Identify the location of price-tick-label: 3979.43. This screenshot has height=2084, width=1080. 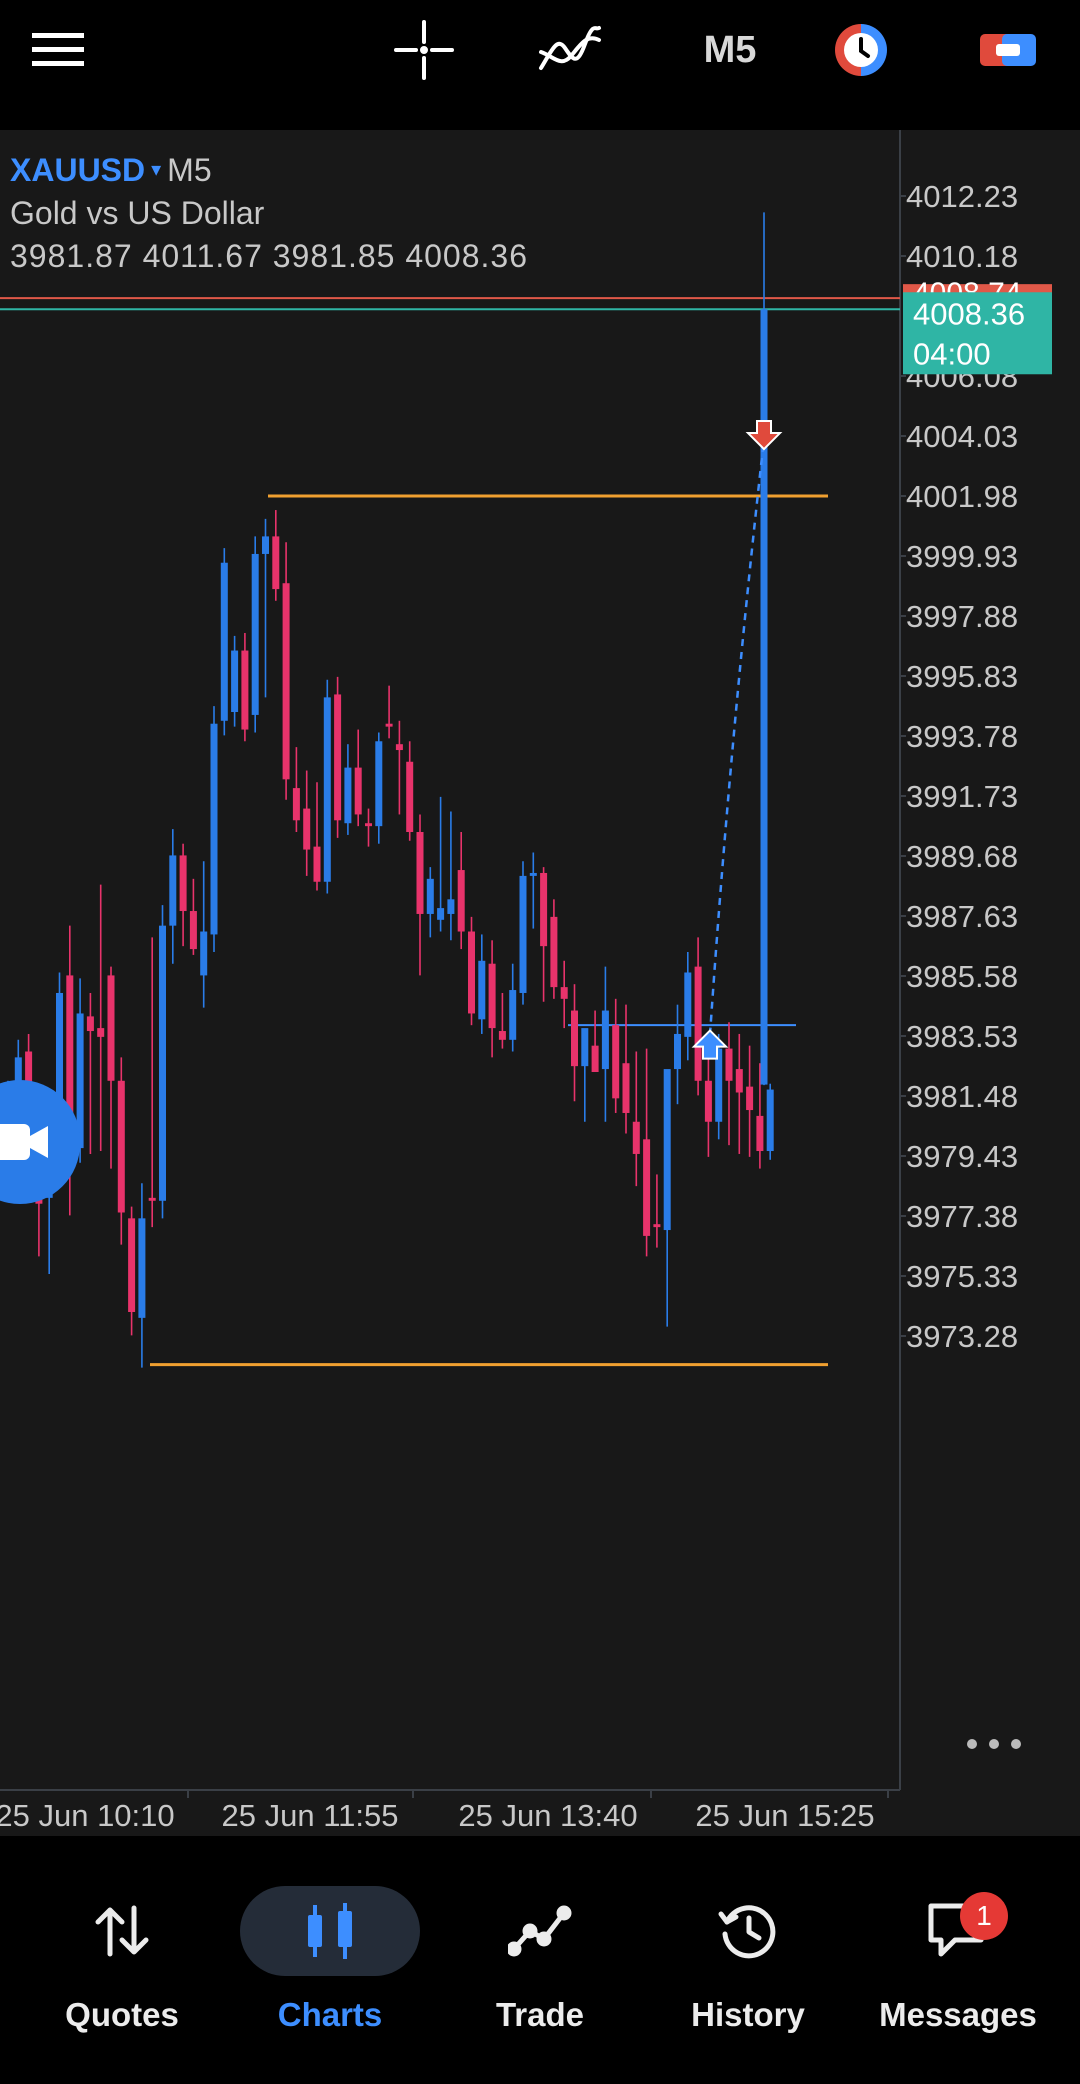
(962, 1156).